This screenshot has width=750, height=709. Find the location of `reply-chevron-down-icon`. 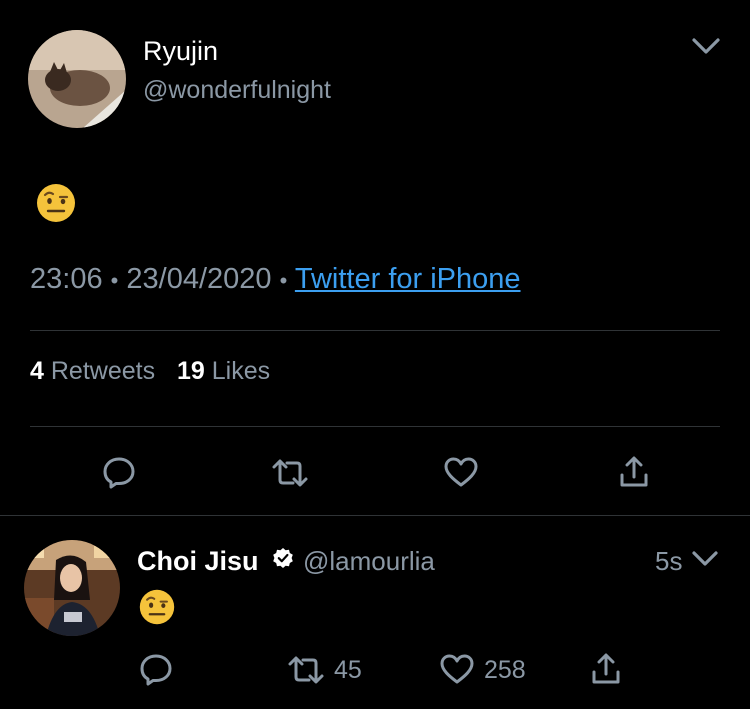

reply-chevron-down-icon is located at coordinates (705, 559).